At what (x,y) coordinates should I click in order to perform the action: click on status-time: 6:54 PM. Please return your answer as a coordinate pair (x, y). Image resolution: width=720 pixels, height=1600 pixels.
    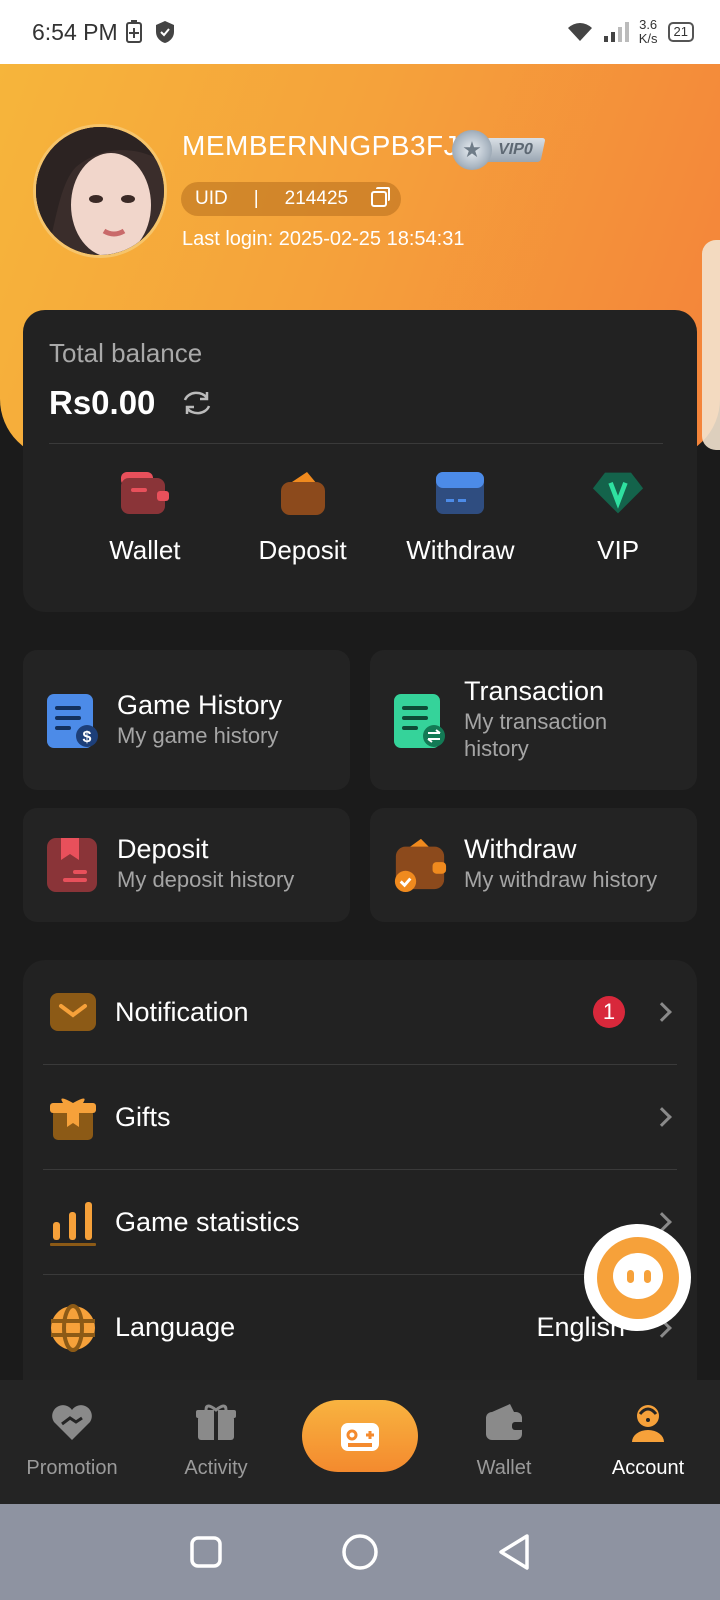
    Looking at the image, I should click on (75, 31).